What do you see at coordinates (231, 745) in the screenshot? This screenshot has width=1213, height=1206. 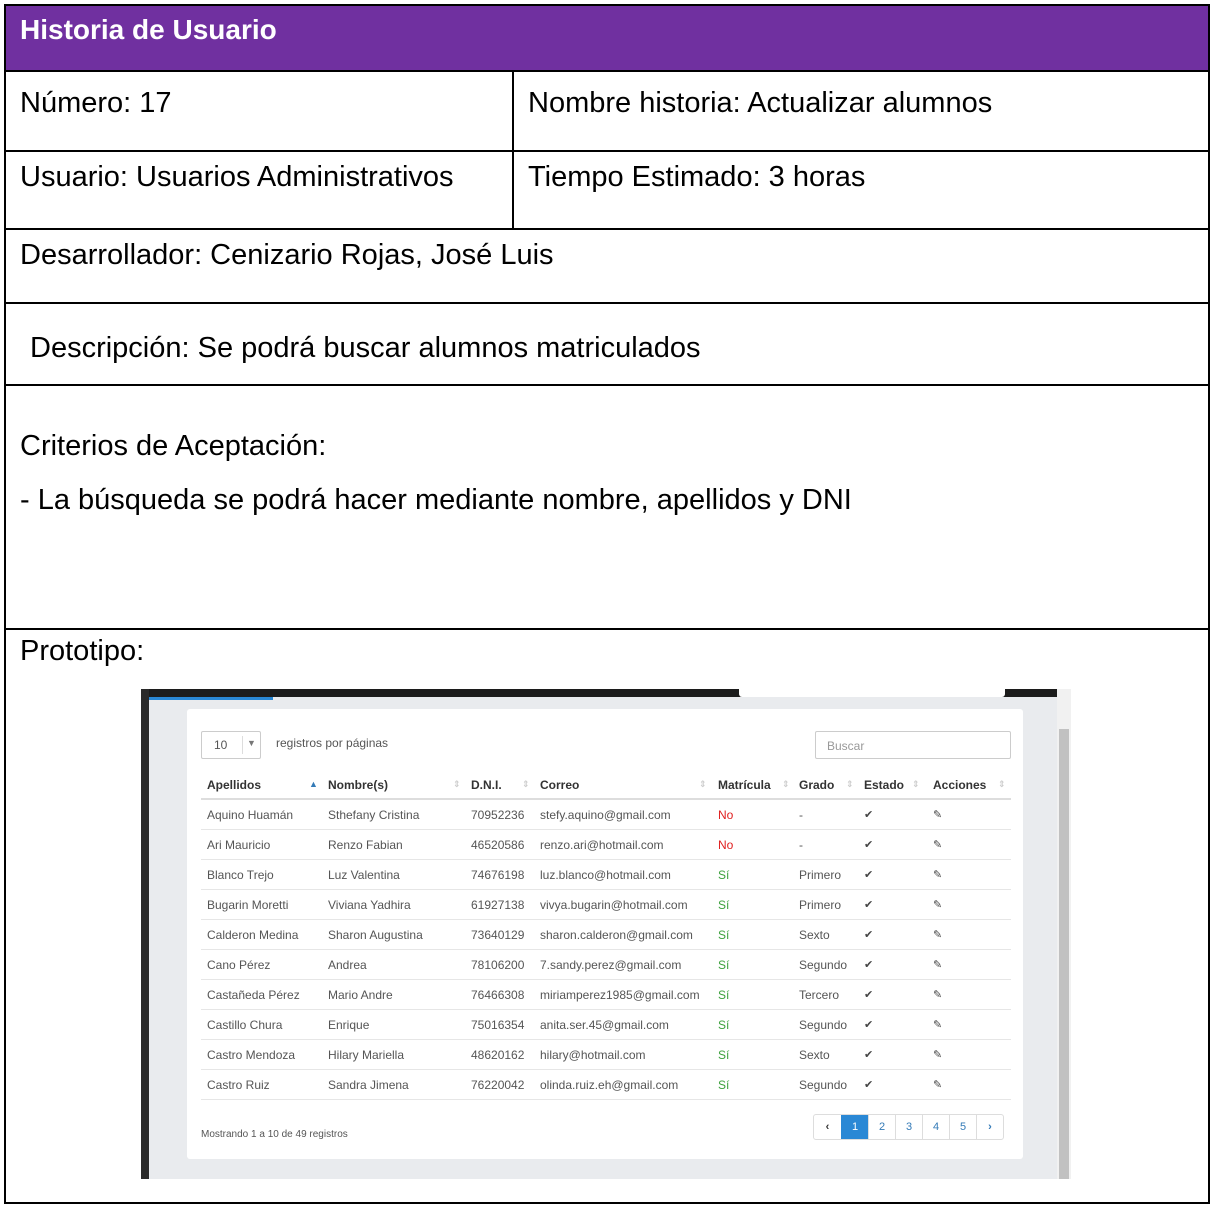 I see `page-length-select: 10 ▼` at bounding box center [231, 745].